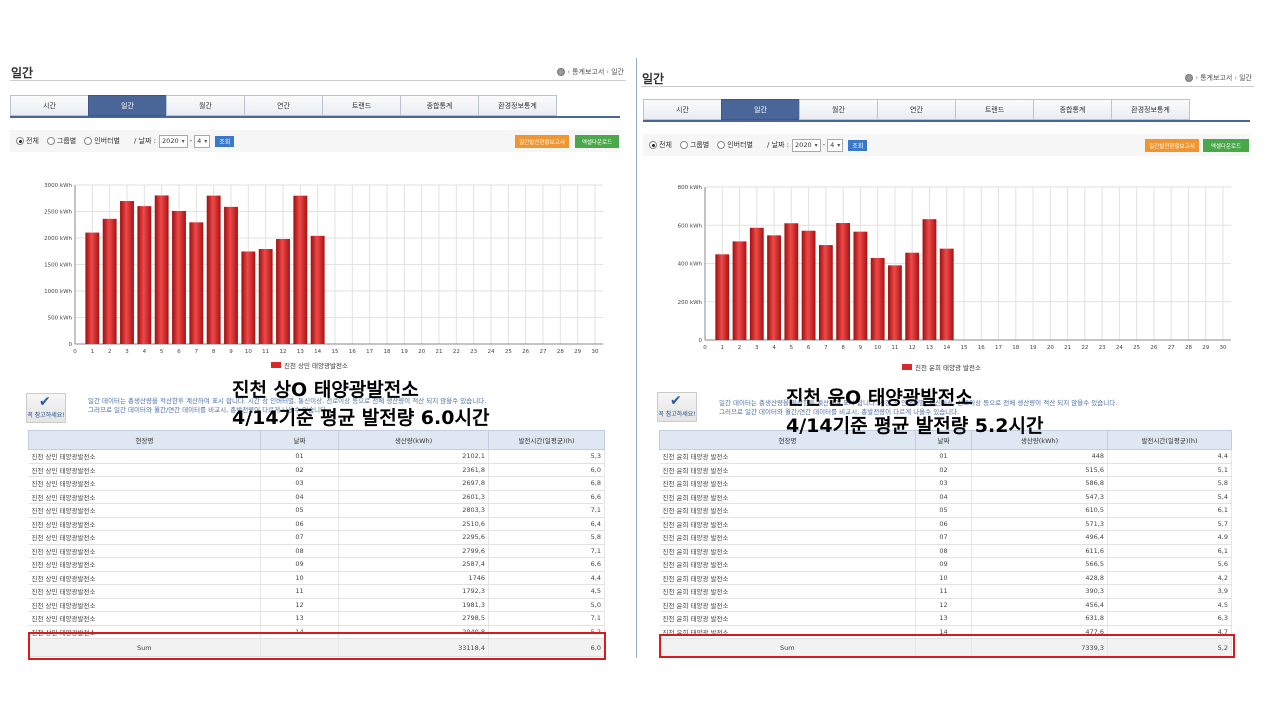 The image size is (1280, 720). I want to click on chevron-right-icon: ›, so click(1236, 78).